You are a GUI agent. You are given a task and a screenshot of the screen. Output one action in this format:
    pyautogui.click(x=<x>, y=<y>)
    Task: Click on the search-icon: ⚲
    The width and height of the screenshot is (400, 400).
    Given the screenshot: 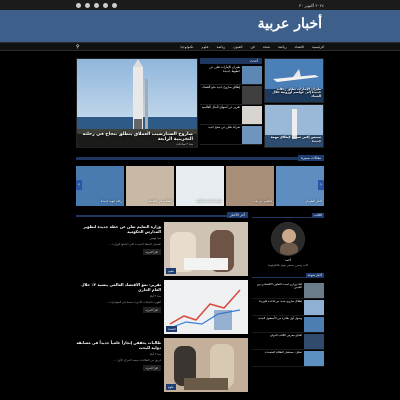 What is the action you would take?
    pyautogui.click(x=78, y=47)
    